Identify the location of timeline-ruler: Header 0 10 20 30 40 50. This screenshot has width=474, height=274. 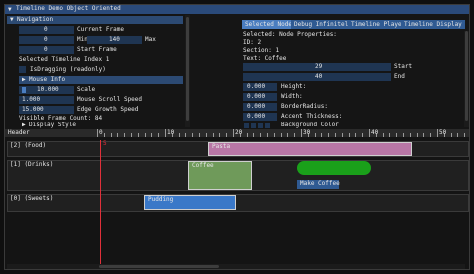
(237, 133).